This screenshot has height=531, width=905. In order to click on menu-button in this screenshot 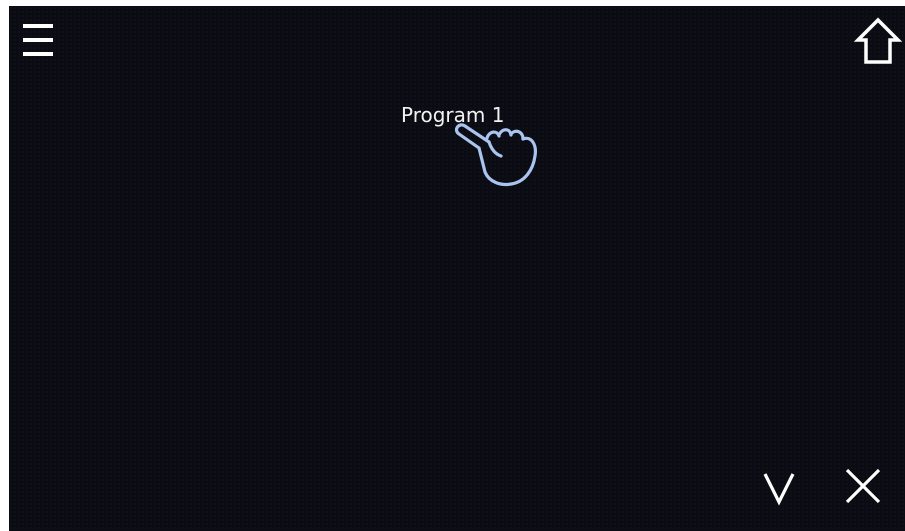, I will do `click(38, 40)`.